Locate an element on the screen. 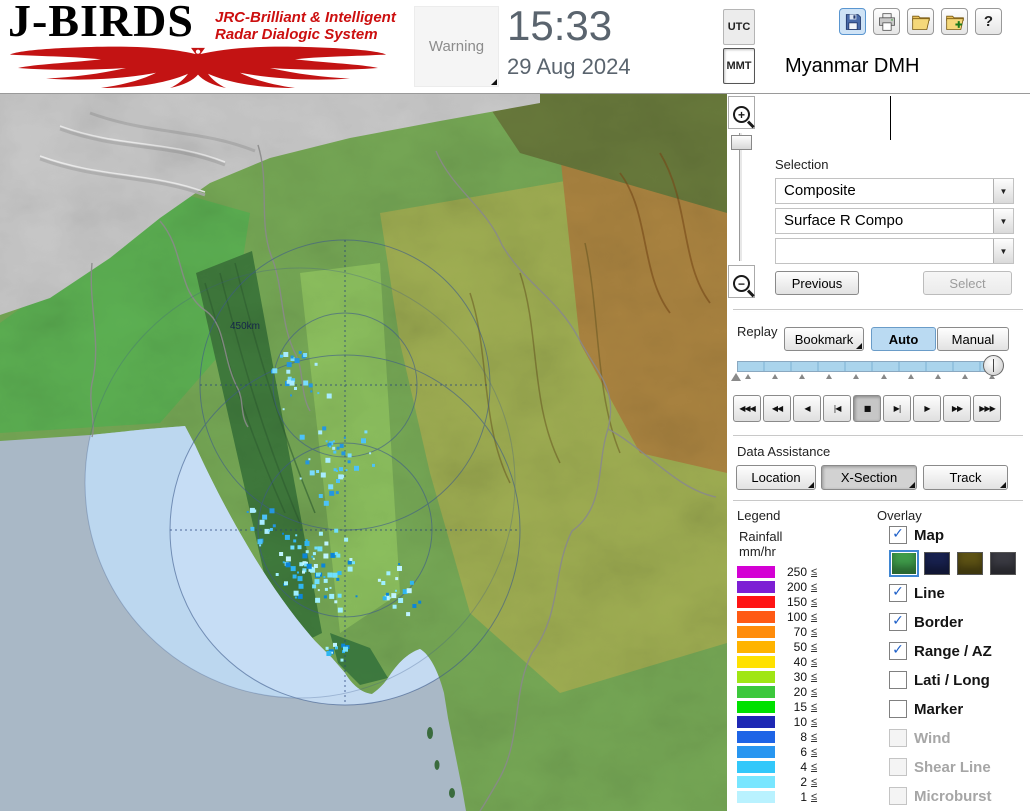 The width and height of the screenshot is (1030, 811). open-folder-button is located at coordinates (920, 21).